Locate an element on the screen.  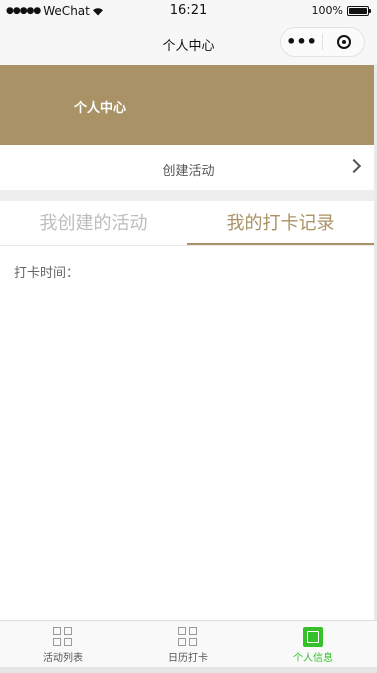
tab-bar: 活动列表 日历打卡 个人信息 is located at coordinates (188, 646).